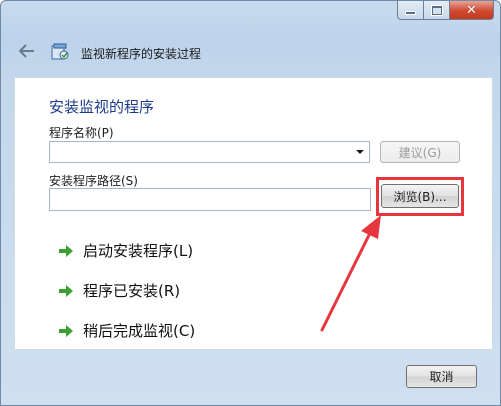 Image resolution: width=501 pixels, height=406 pixels. Describe the element at coordinates (93, 181) in the screenshot. I see `install-path-label: 安装程序路径(S)` at that location.